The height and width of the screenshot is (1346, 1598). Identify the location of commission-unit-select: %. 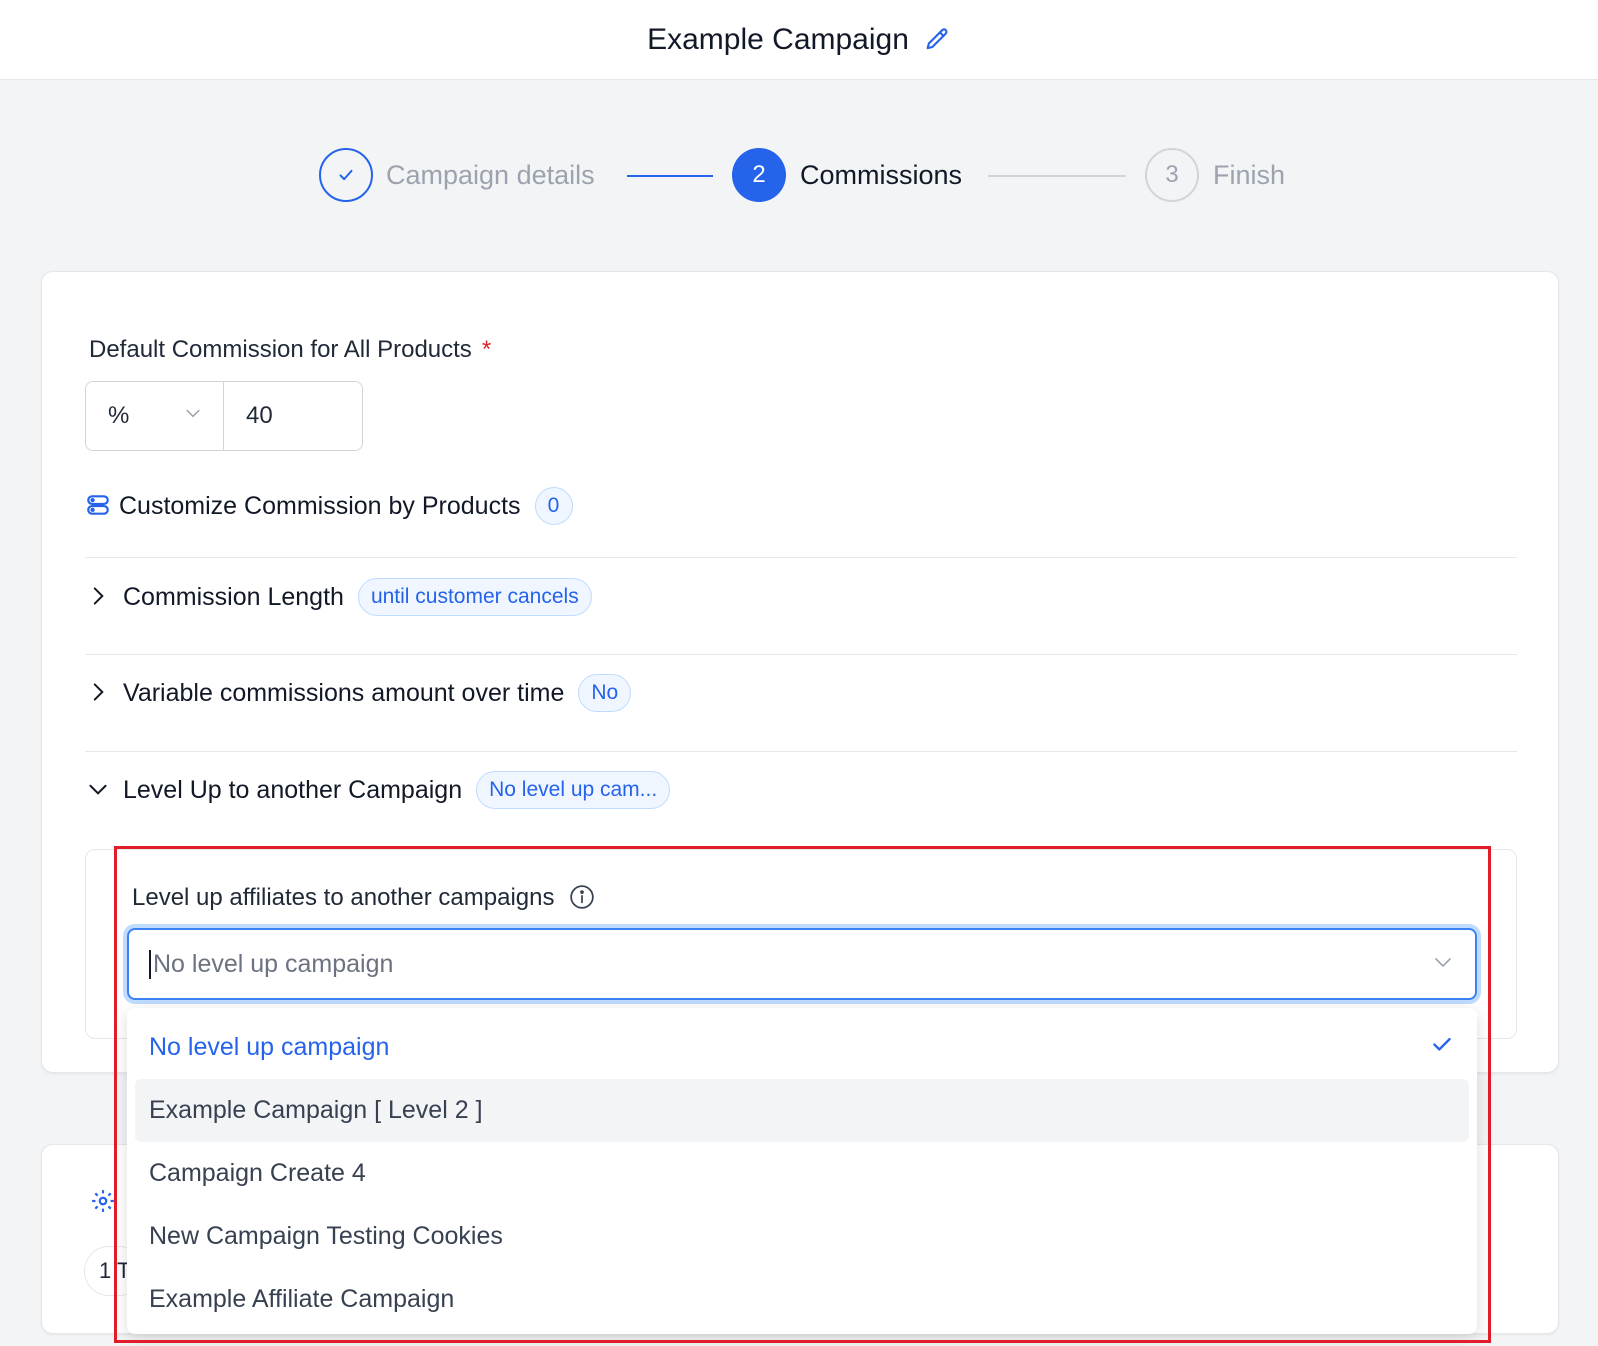
(155, 416).